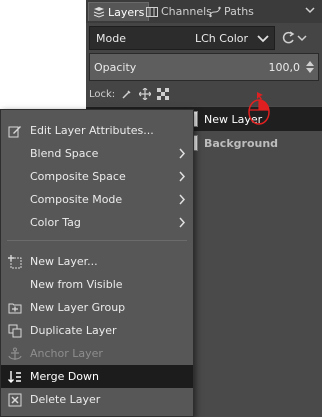  Describe the element at coordinates (65, 399) in the screenshot. I see `menu-item-label: Delete Layer` at that location.